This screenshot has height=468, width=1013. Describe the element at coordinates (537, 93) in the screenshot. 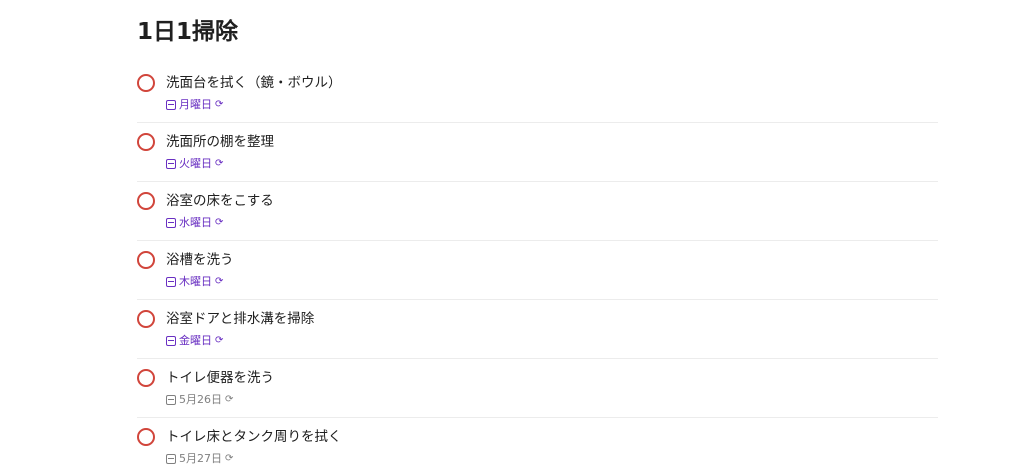

I see `task-item: 洗面台を拭く（鏡・ボウル） 月曜日 ⟳` at that location.